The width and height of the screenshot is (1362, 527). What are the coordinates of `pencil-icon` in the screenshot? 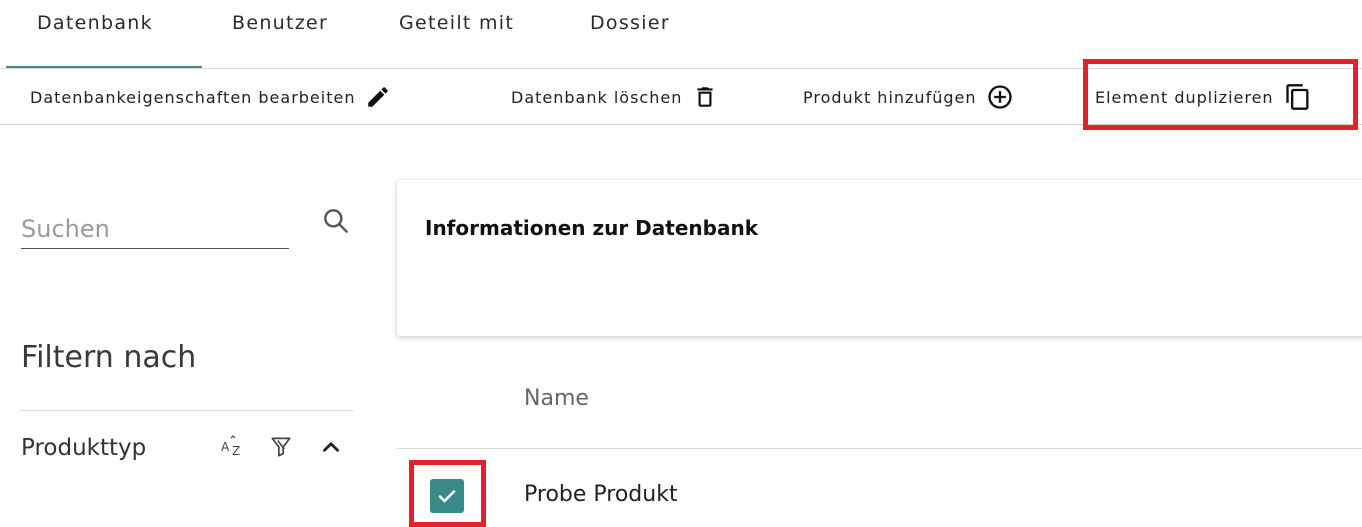 It's located at (378, 97).